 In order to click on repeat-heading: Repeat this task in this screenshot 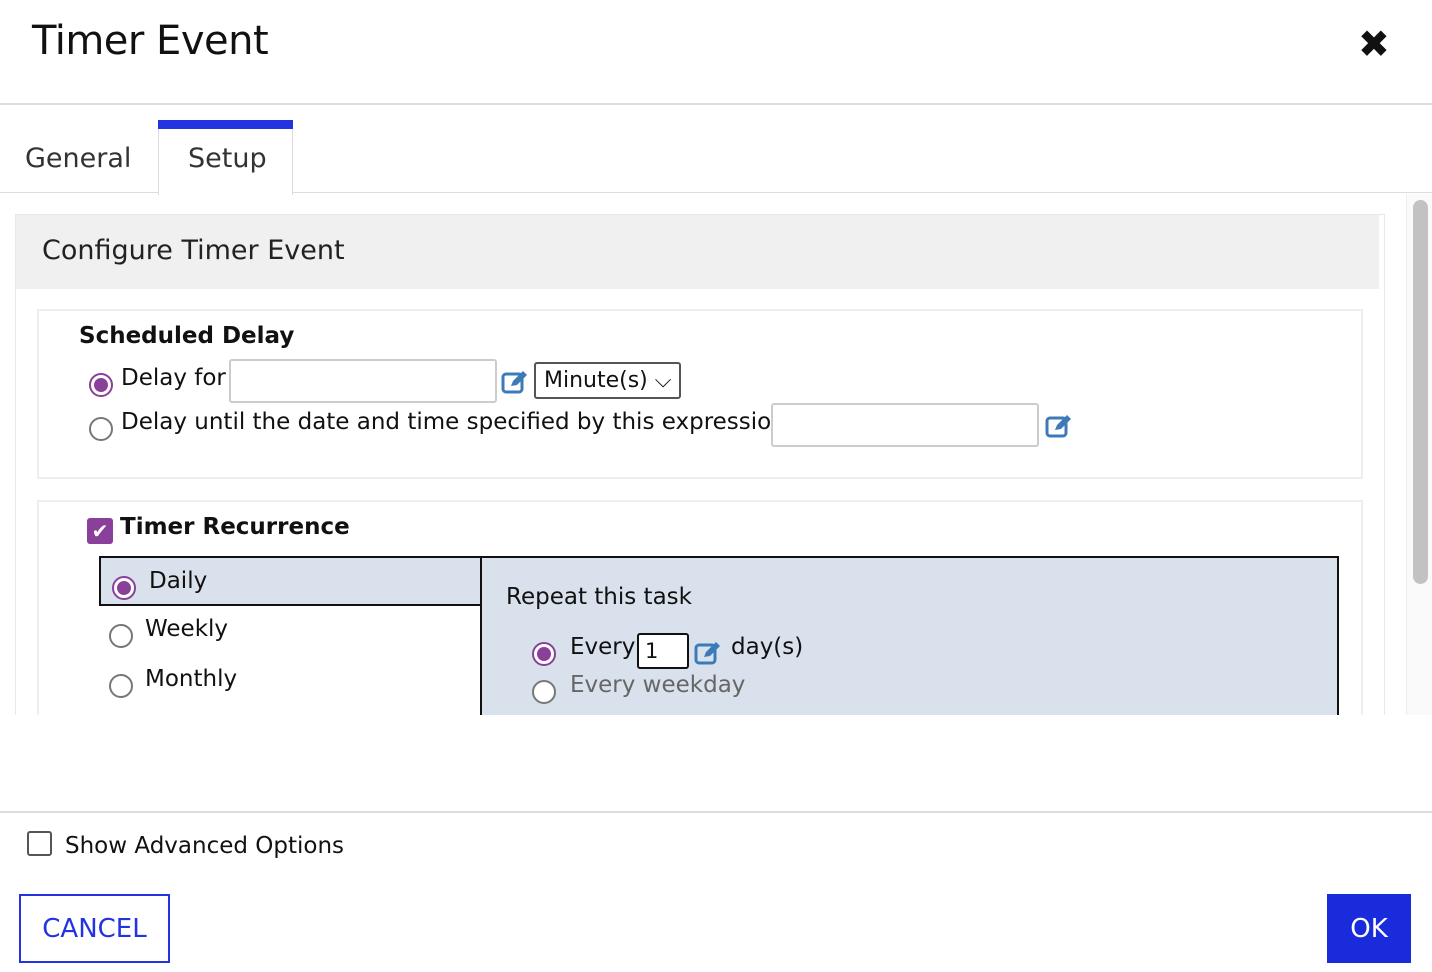, I will do `click(599, 597)`.